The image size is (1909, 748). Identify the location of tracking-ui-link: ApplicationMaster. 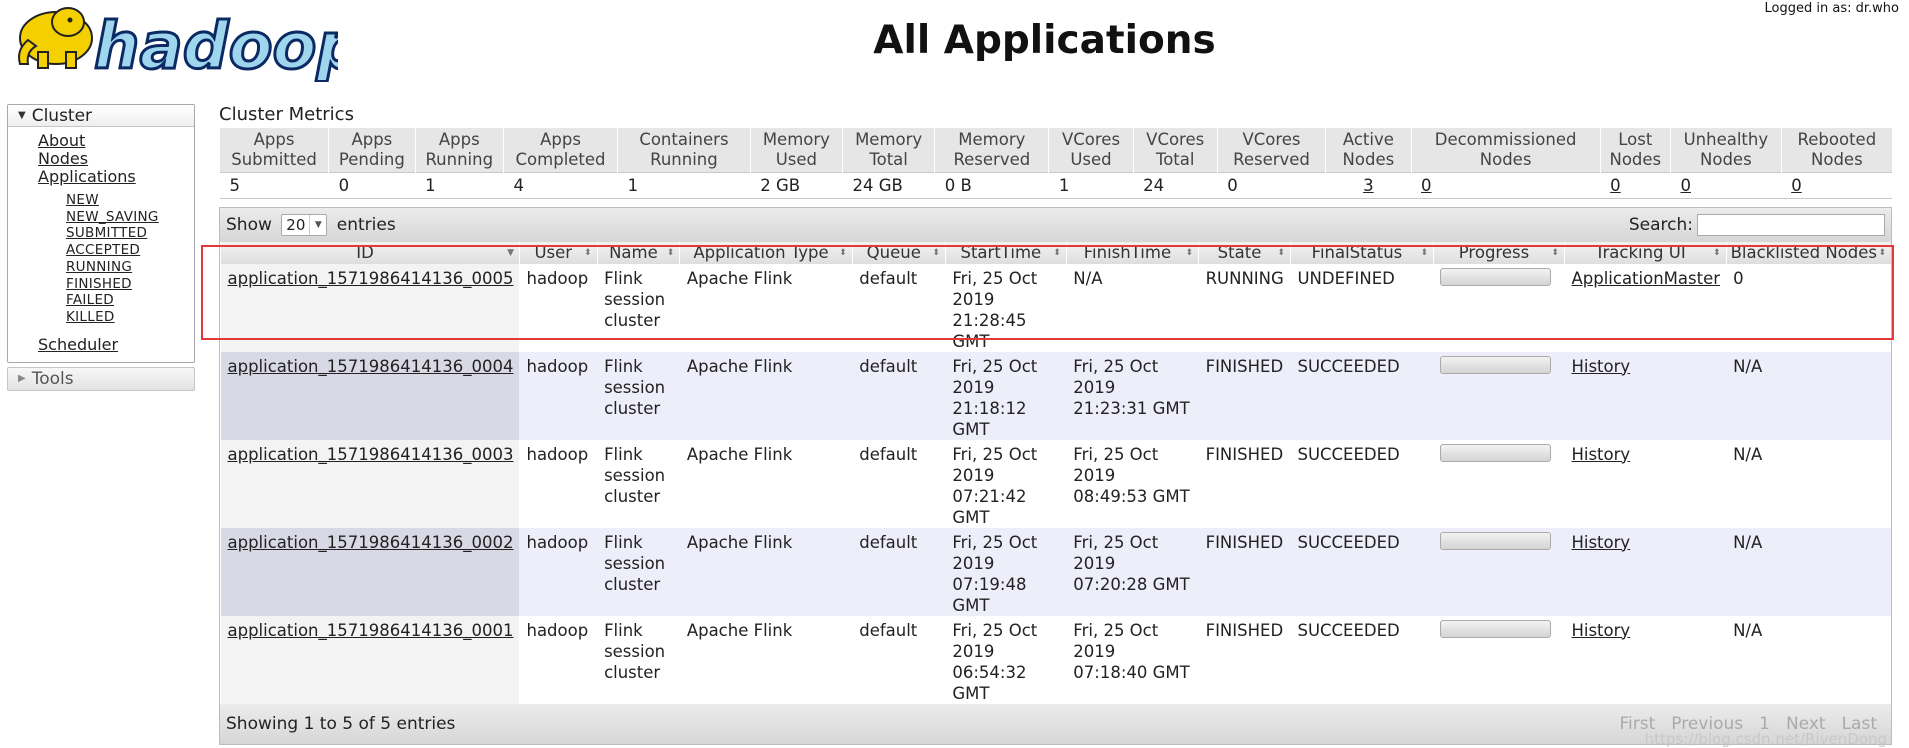
(1645, 278).